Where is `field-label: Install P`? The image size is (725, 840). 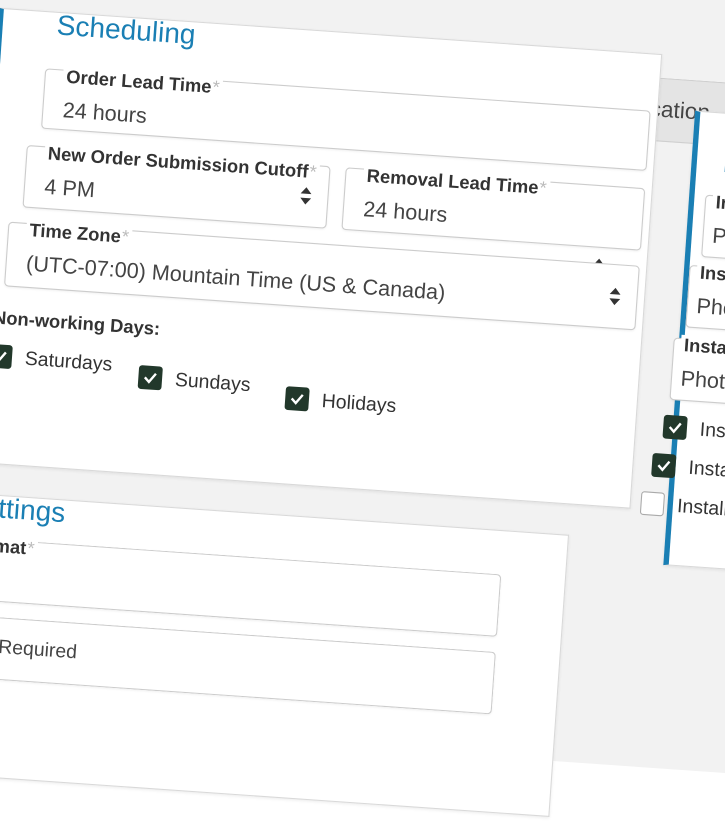
field-label: Install P is located at coordinates (702, 348).